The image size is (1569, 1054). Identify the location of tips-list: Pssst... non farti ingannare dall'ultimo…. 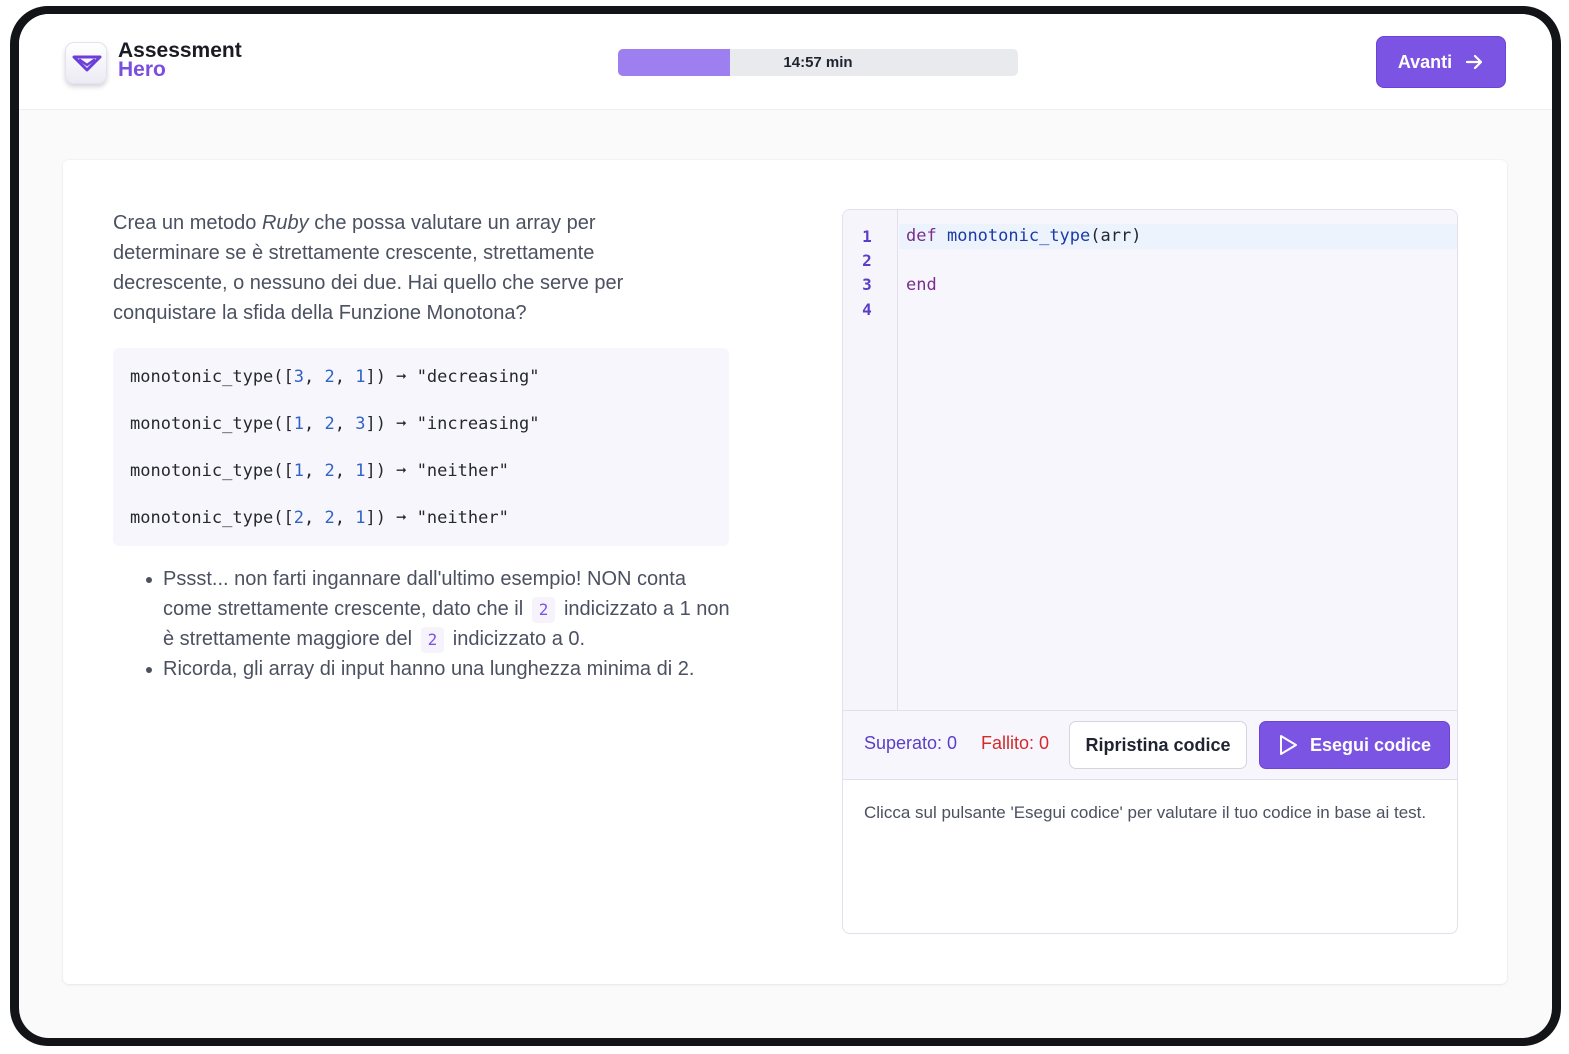
(436, 624).